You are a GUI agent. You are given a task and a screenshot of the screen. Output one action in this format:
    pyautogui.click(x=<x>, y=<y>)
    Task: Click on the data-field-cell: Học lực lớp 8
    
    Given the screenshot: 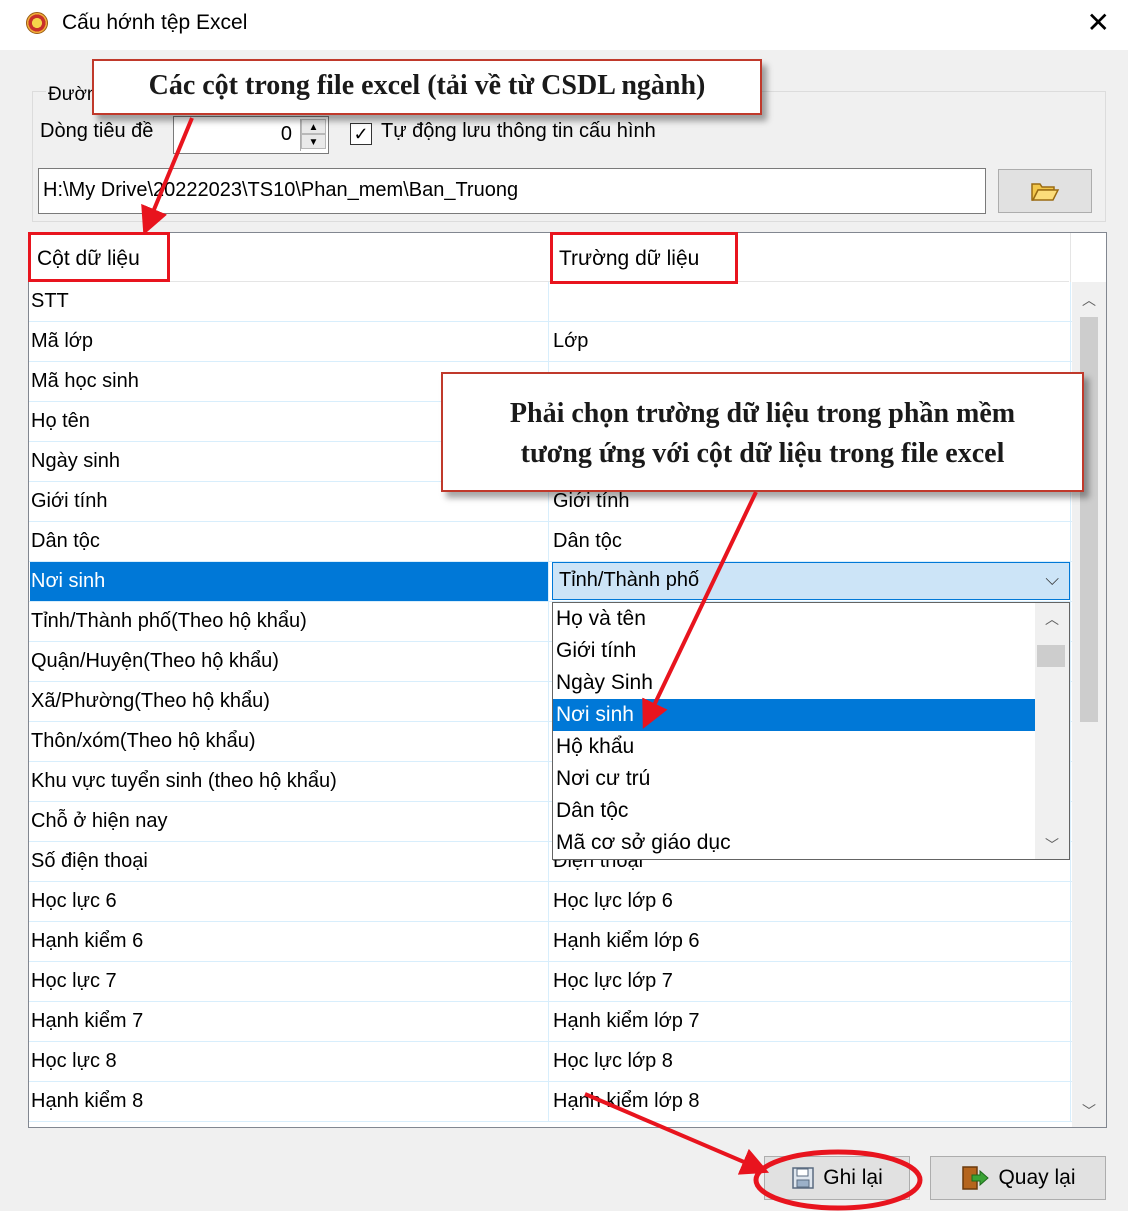 What is the action you would take?
    pyautogui.click(x=811, y=1061)
    